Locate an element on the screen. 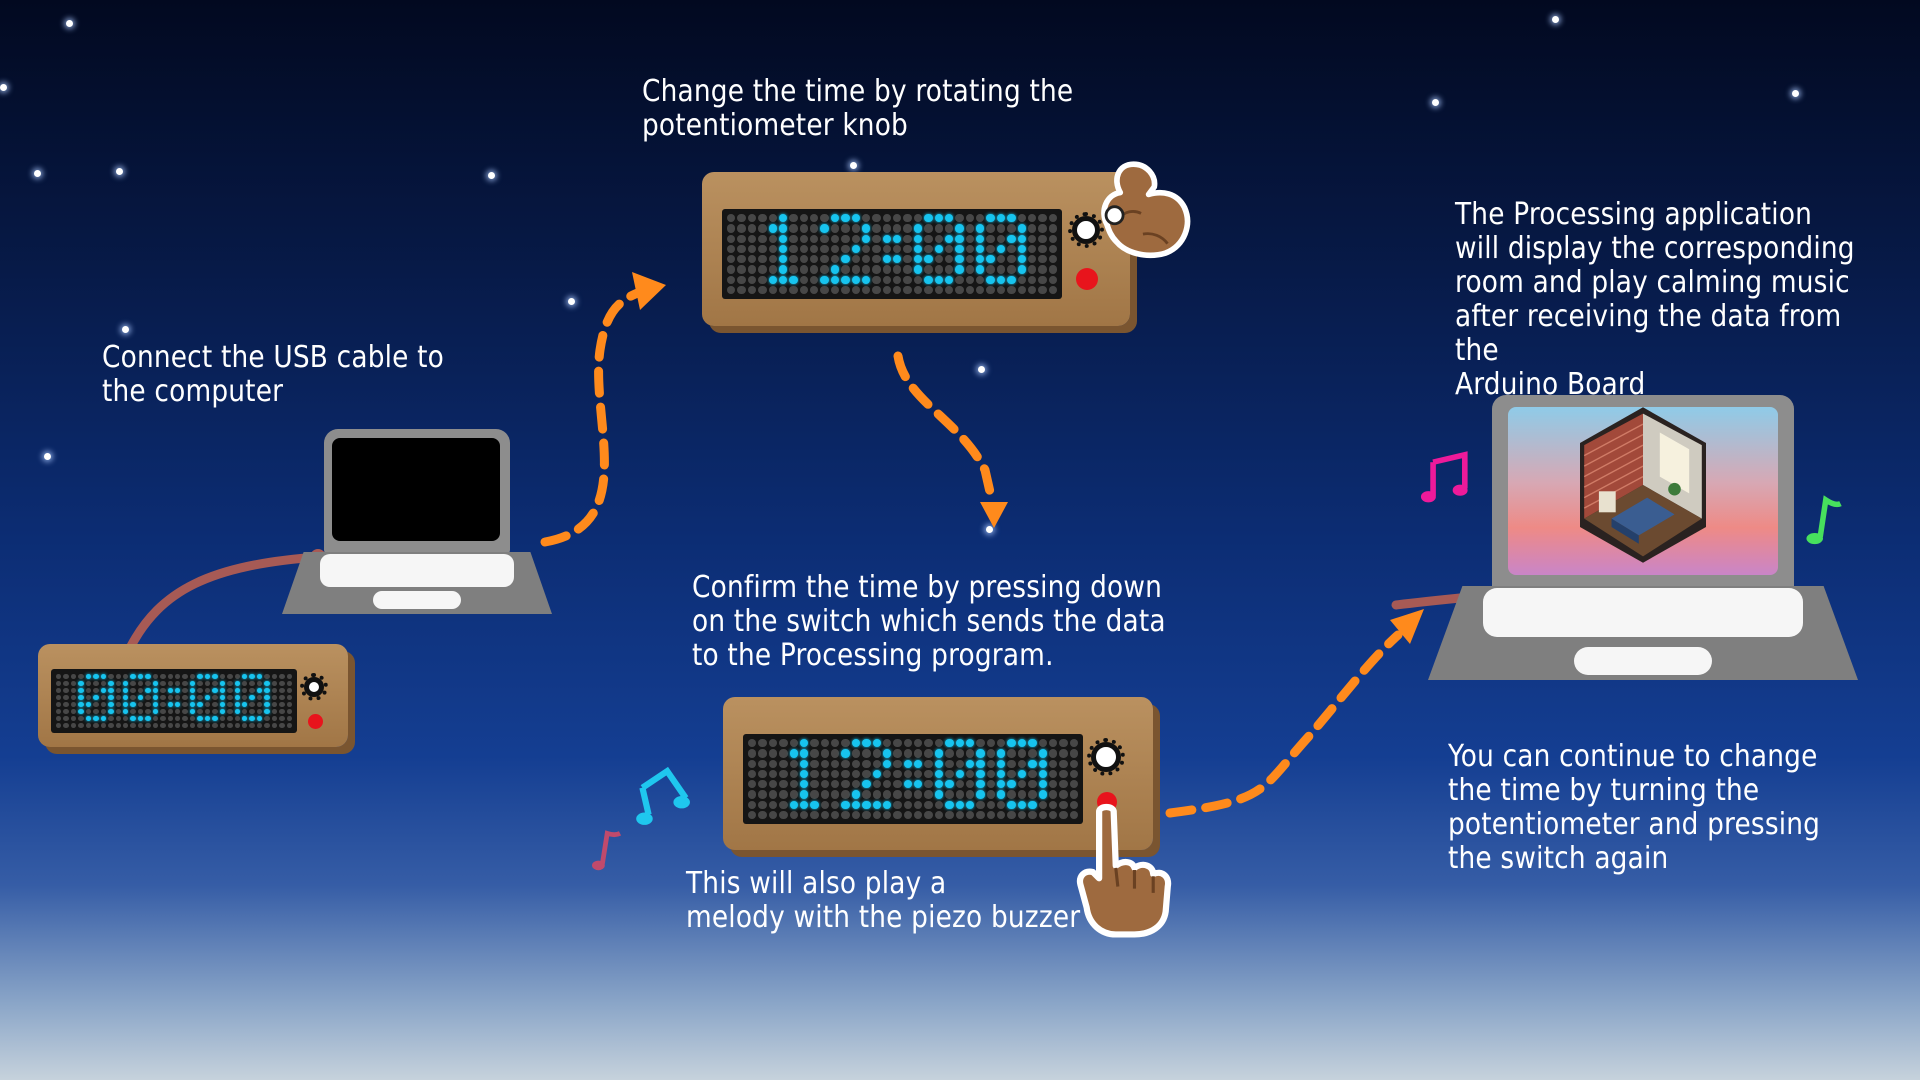 The image size is (1920, 1080). led-matrix-display is located at coordinates (913, 779).